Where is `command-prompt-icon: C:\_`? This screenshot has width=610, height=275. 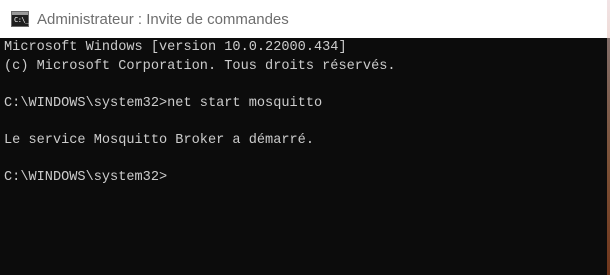 command-prompt-icon: C:\_ is located at coordinates (20, 19).